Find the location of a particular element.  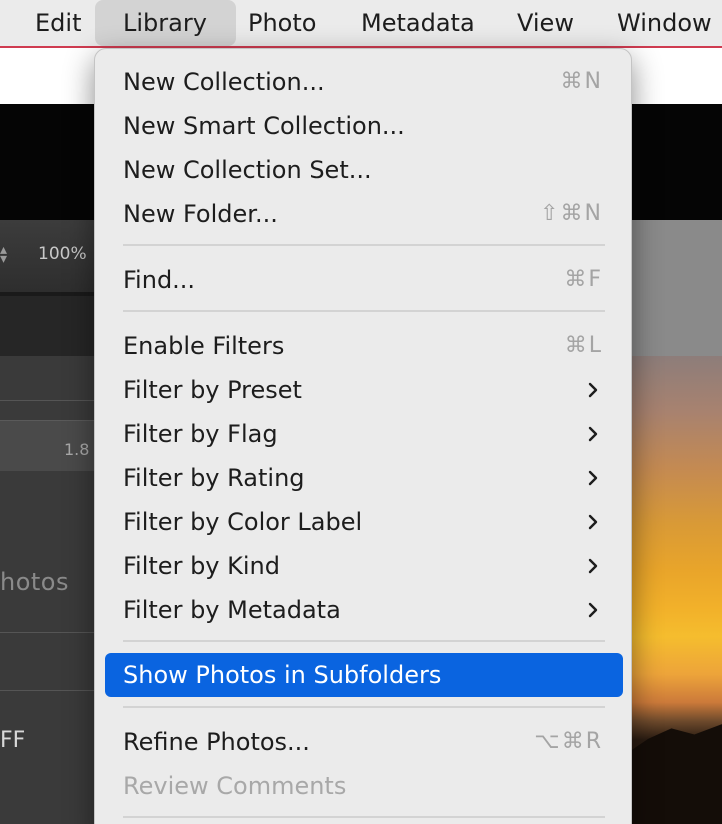

menu-item-shortcut: ⇧⌘N is located at coordinates (571, 213).